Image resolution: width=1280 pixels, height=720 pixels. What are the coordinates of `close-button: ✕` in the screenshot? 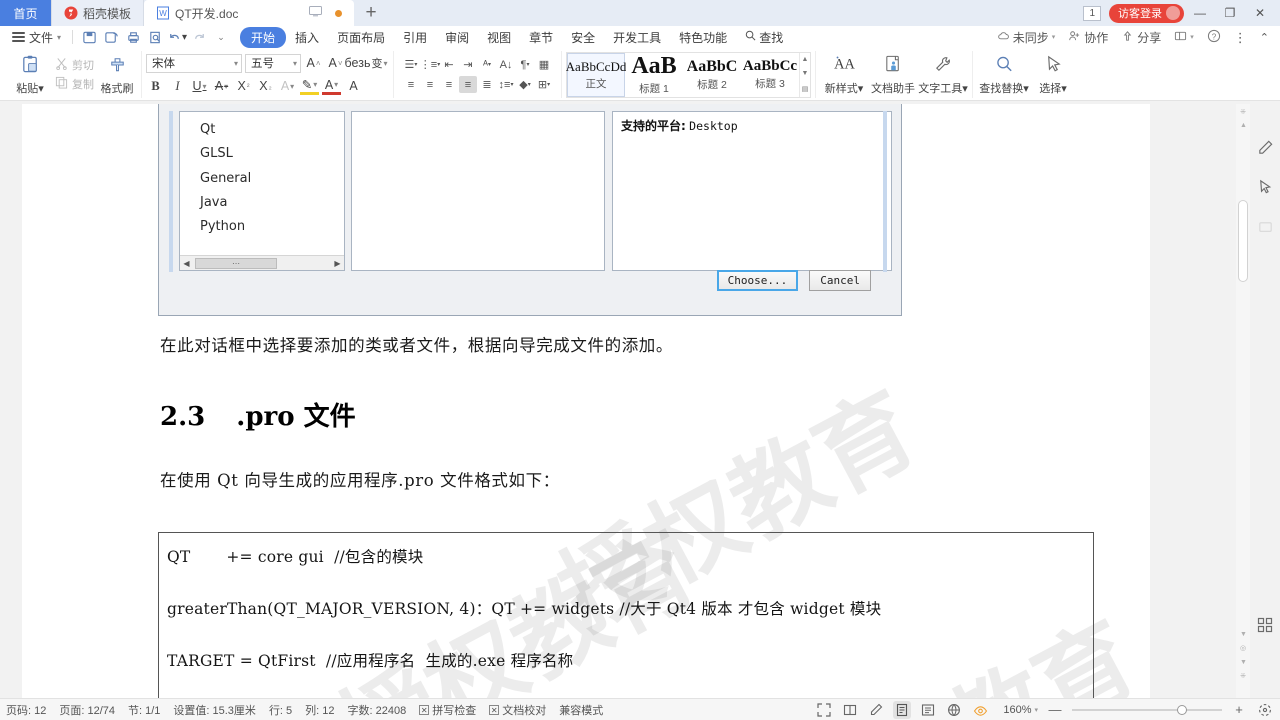 It's located at (1260, 13).